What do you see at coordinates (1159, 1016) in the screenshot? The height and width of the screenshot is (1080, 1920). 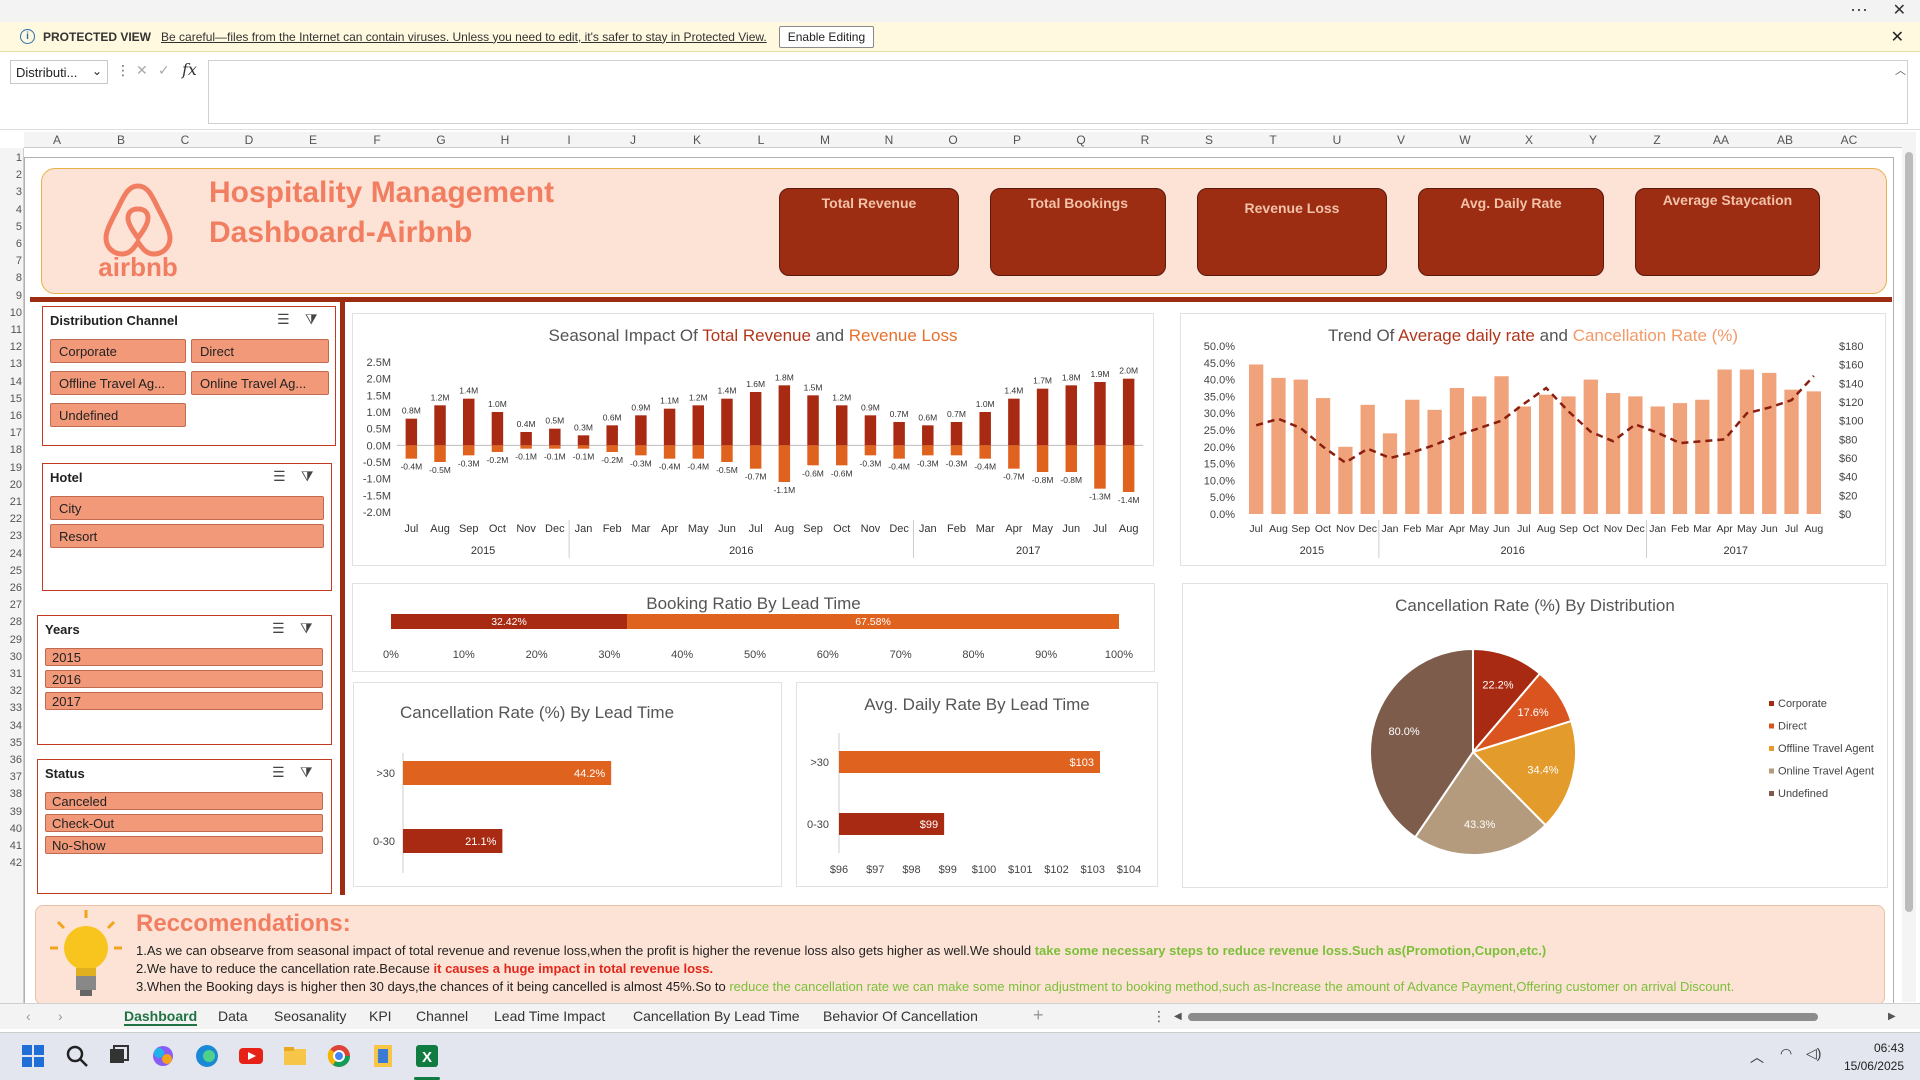 I see `tab-options-icon: ⋮` at bounding box center [1159, 1016].